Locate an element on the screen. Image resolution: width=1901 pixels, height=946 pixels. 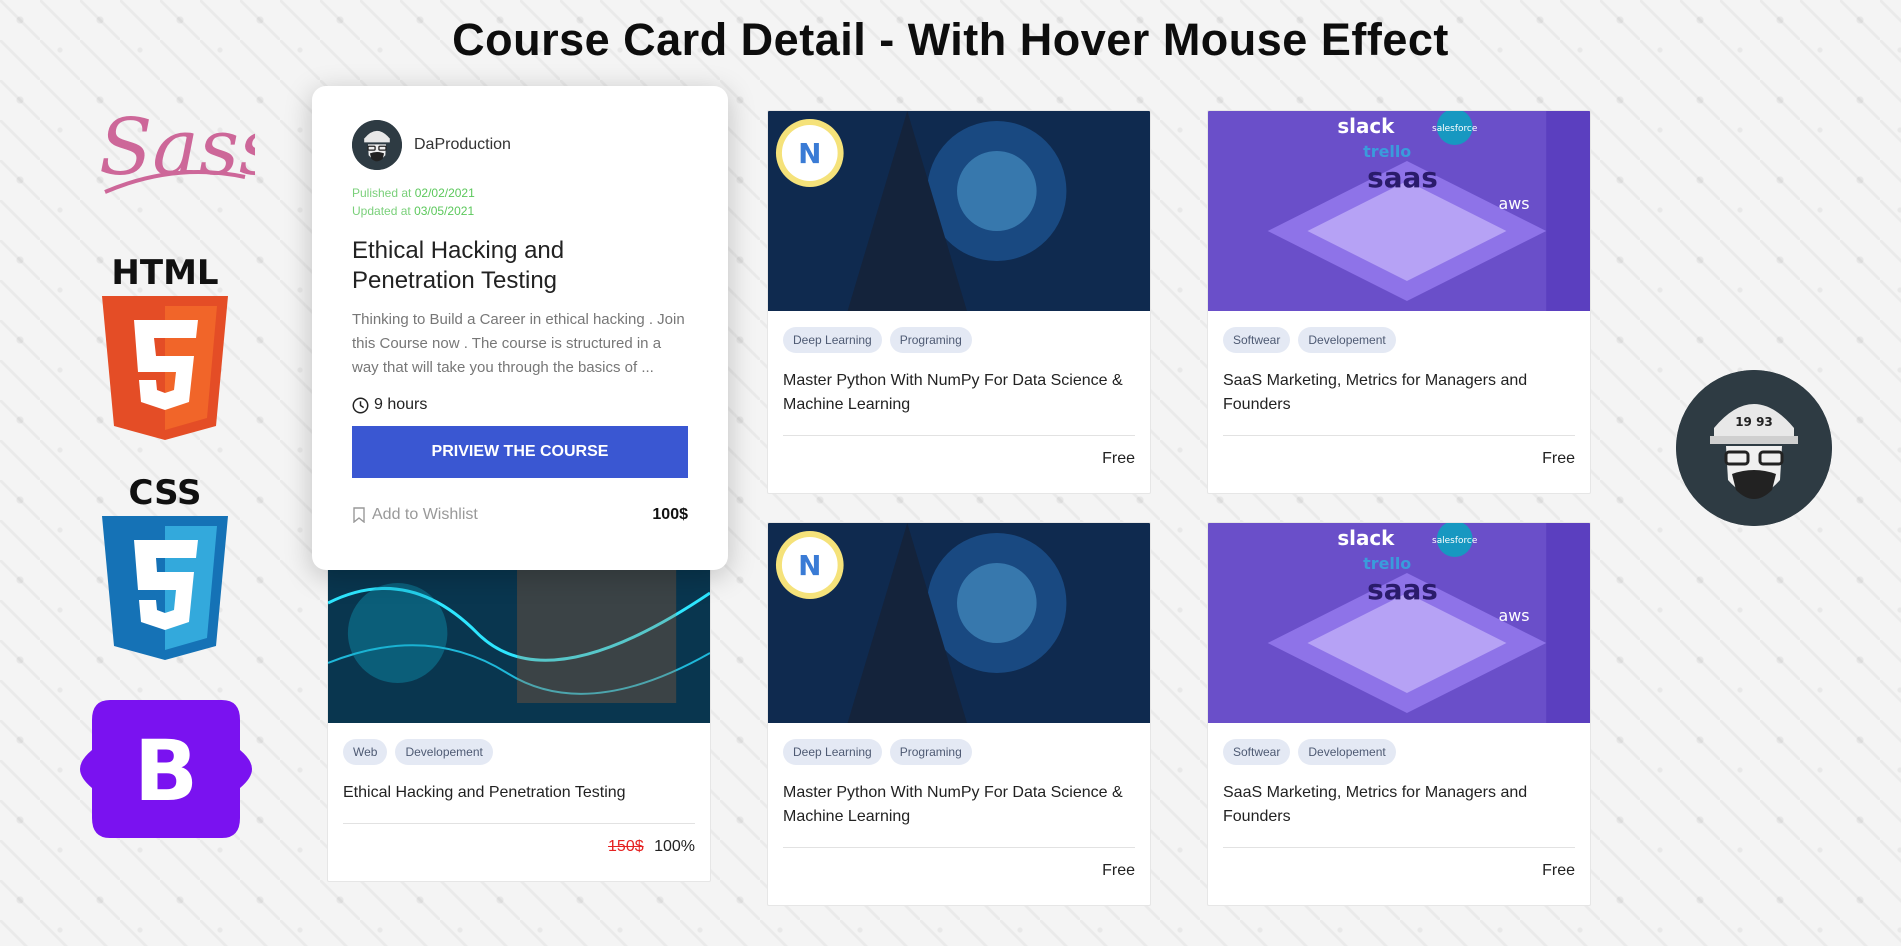
duration-text: 9 hours is located at coordinates (401, 404).